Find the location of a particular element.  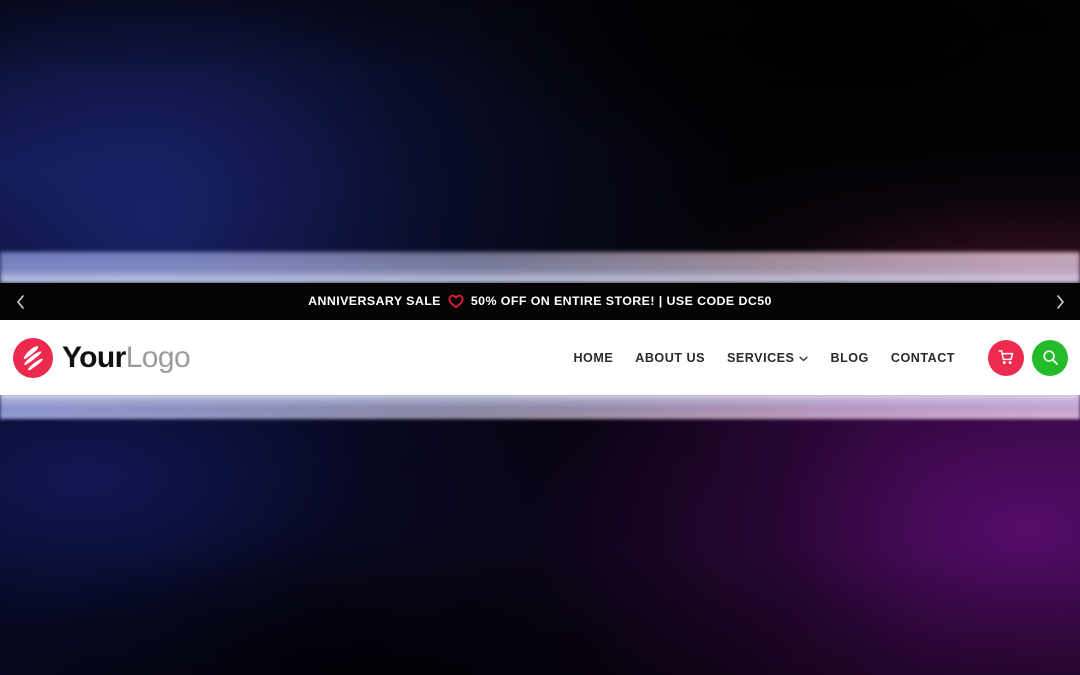

logo-word-bold: Your is located at coordinates (94, 357).